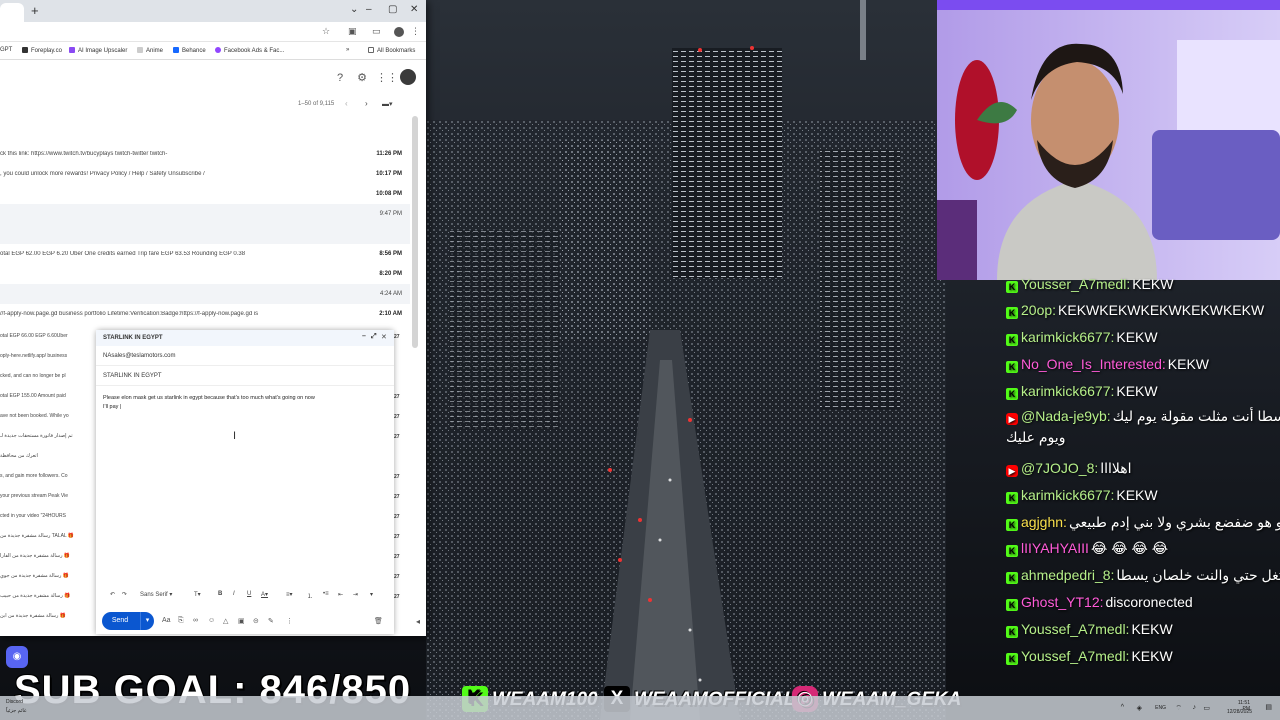 This screenshot has width=1280, height=720. What do you see at coordinates (374, 337) in the screenshot?
I see `fullscreen-compose-icon: ⤢` at bounding box center [374, 337].